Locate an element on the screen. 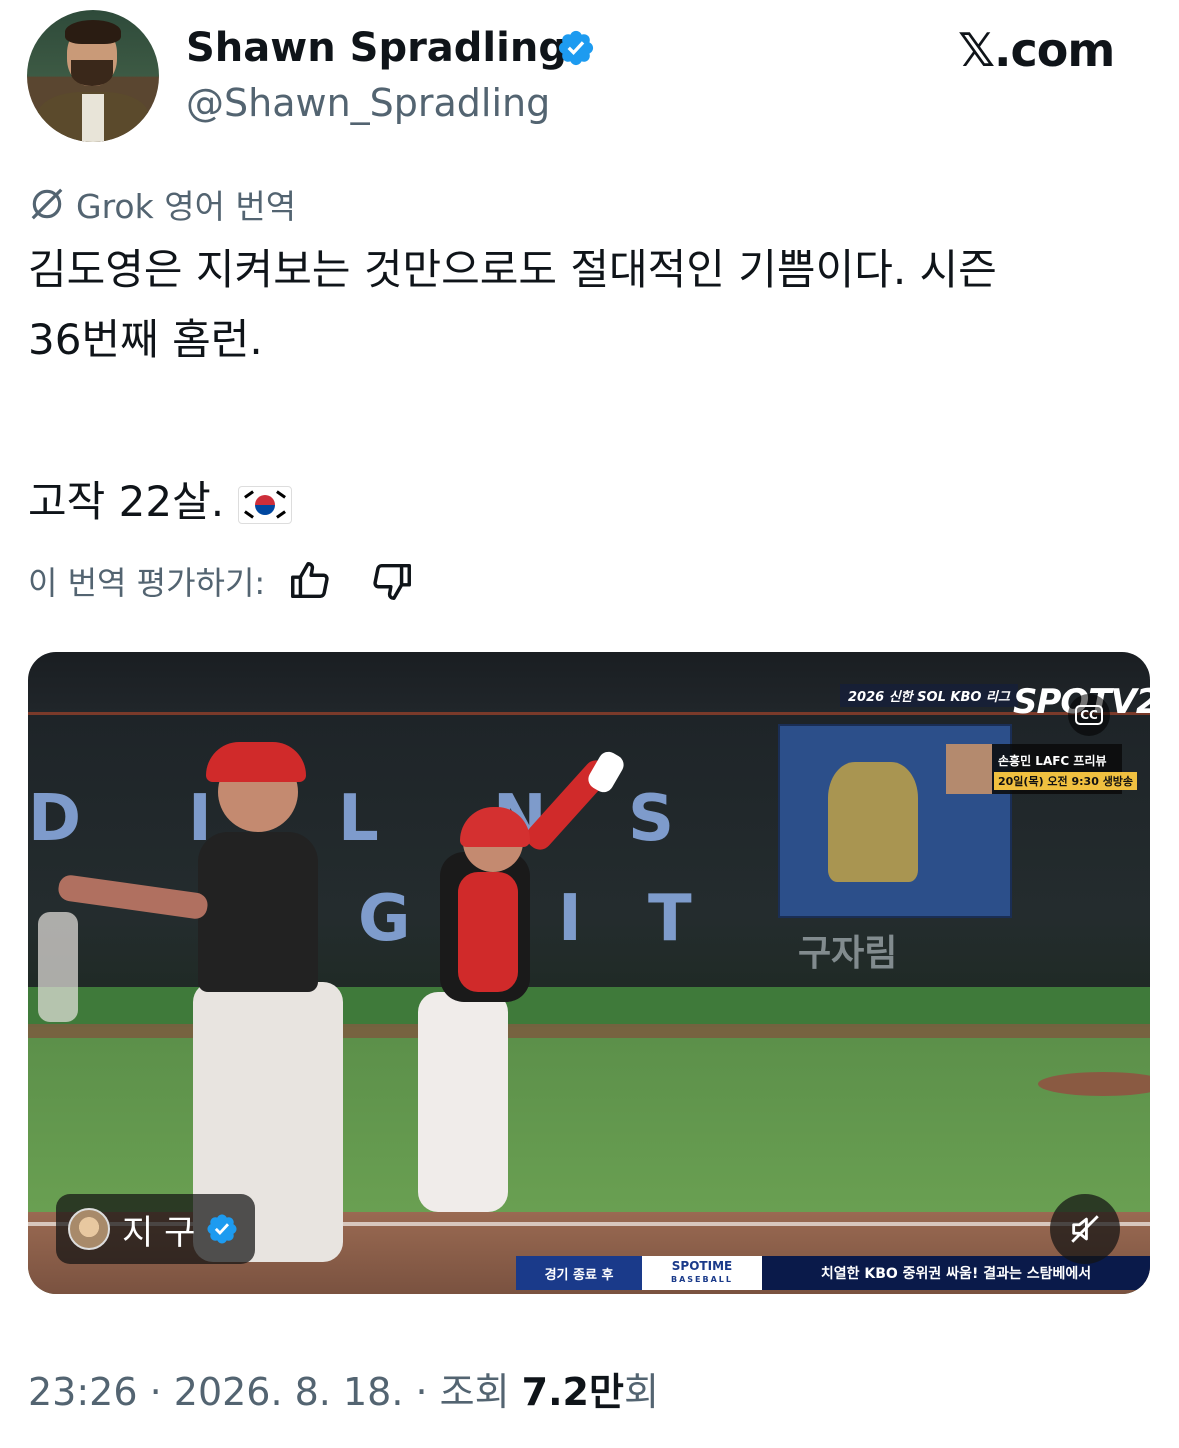 This screenshot has height=1448, width=1179. thumbs-down-icon is located at coordinates (392, 581).